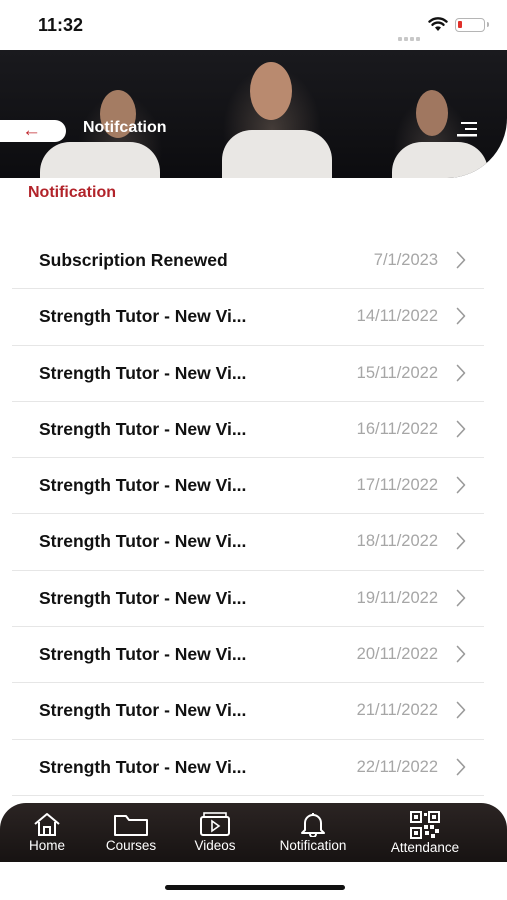 The height and width of the screenshot is (900, 507). I want to click on back-button: ←, so click(33, 131).